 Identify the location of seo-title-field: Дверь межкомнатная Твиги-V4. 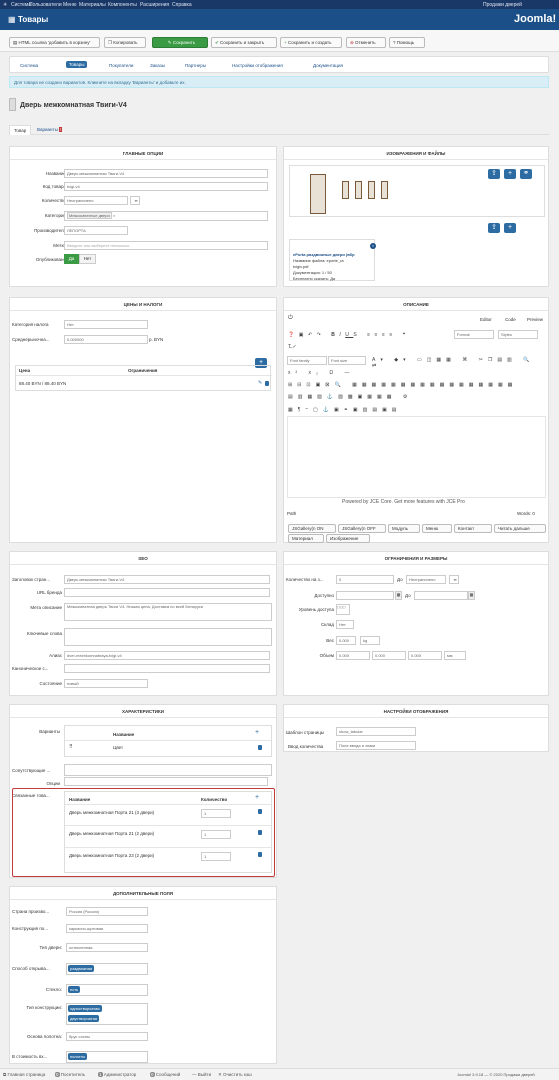
(167, 579).